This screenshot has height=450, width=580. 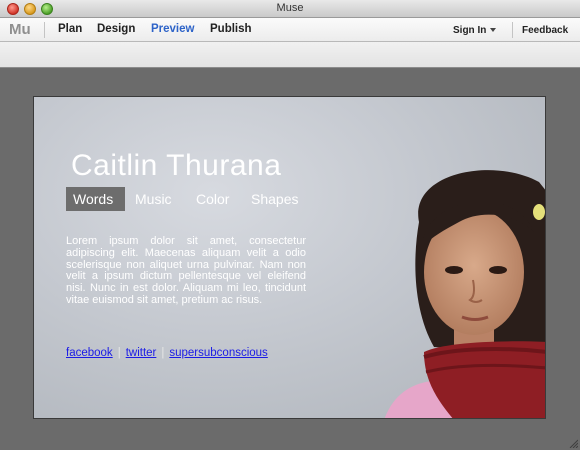 What do you see at coordinates (95, 199) in the screenshot?
I see `nav-words: Words` at bounding box center [95, 199].